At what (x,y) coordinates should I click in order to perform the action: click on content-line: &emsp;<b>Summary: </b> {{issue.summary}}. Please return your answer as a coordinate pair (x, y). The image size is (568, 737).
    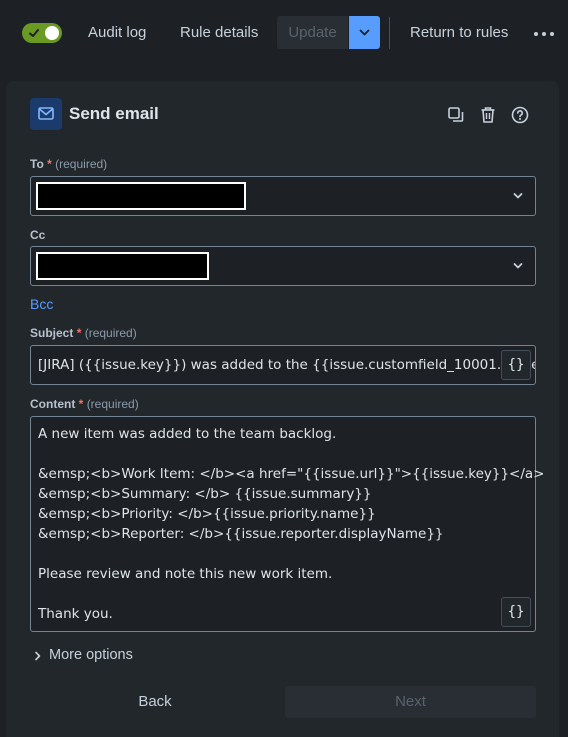
    Looking at the image, I should click on (205, 494).